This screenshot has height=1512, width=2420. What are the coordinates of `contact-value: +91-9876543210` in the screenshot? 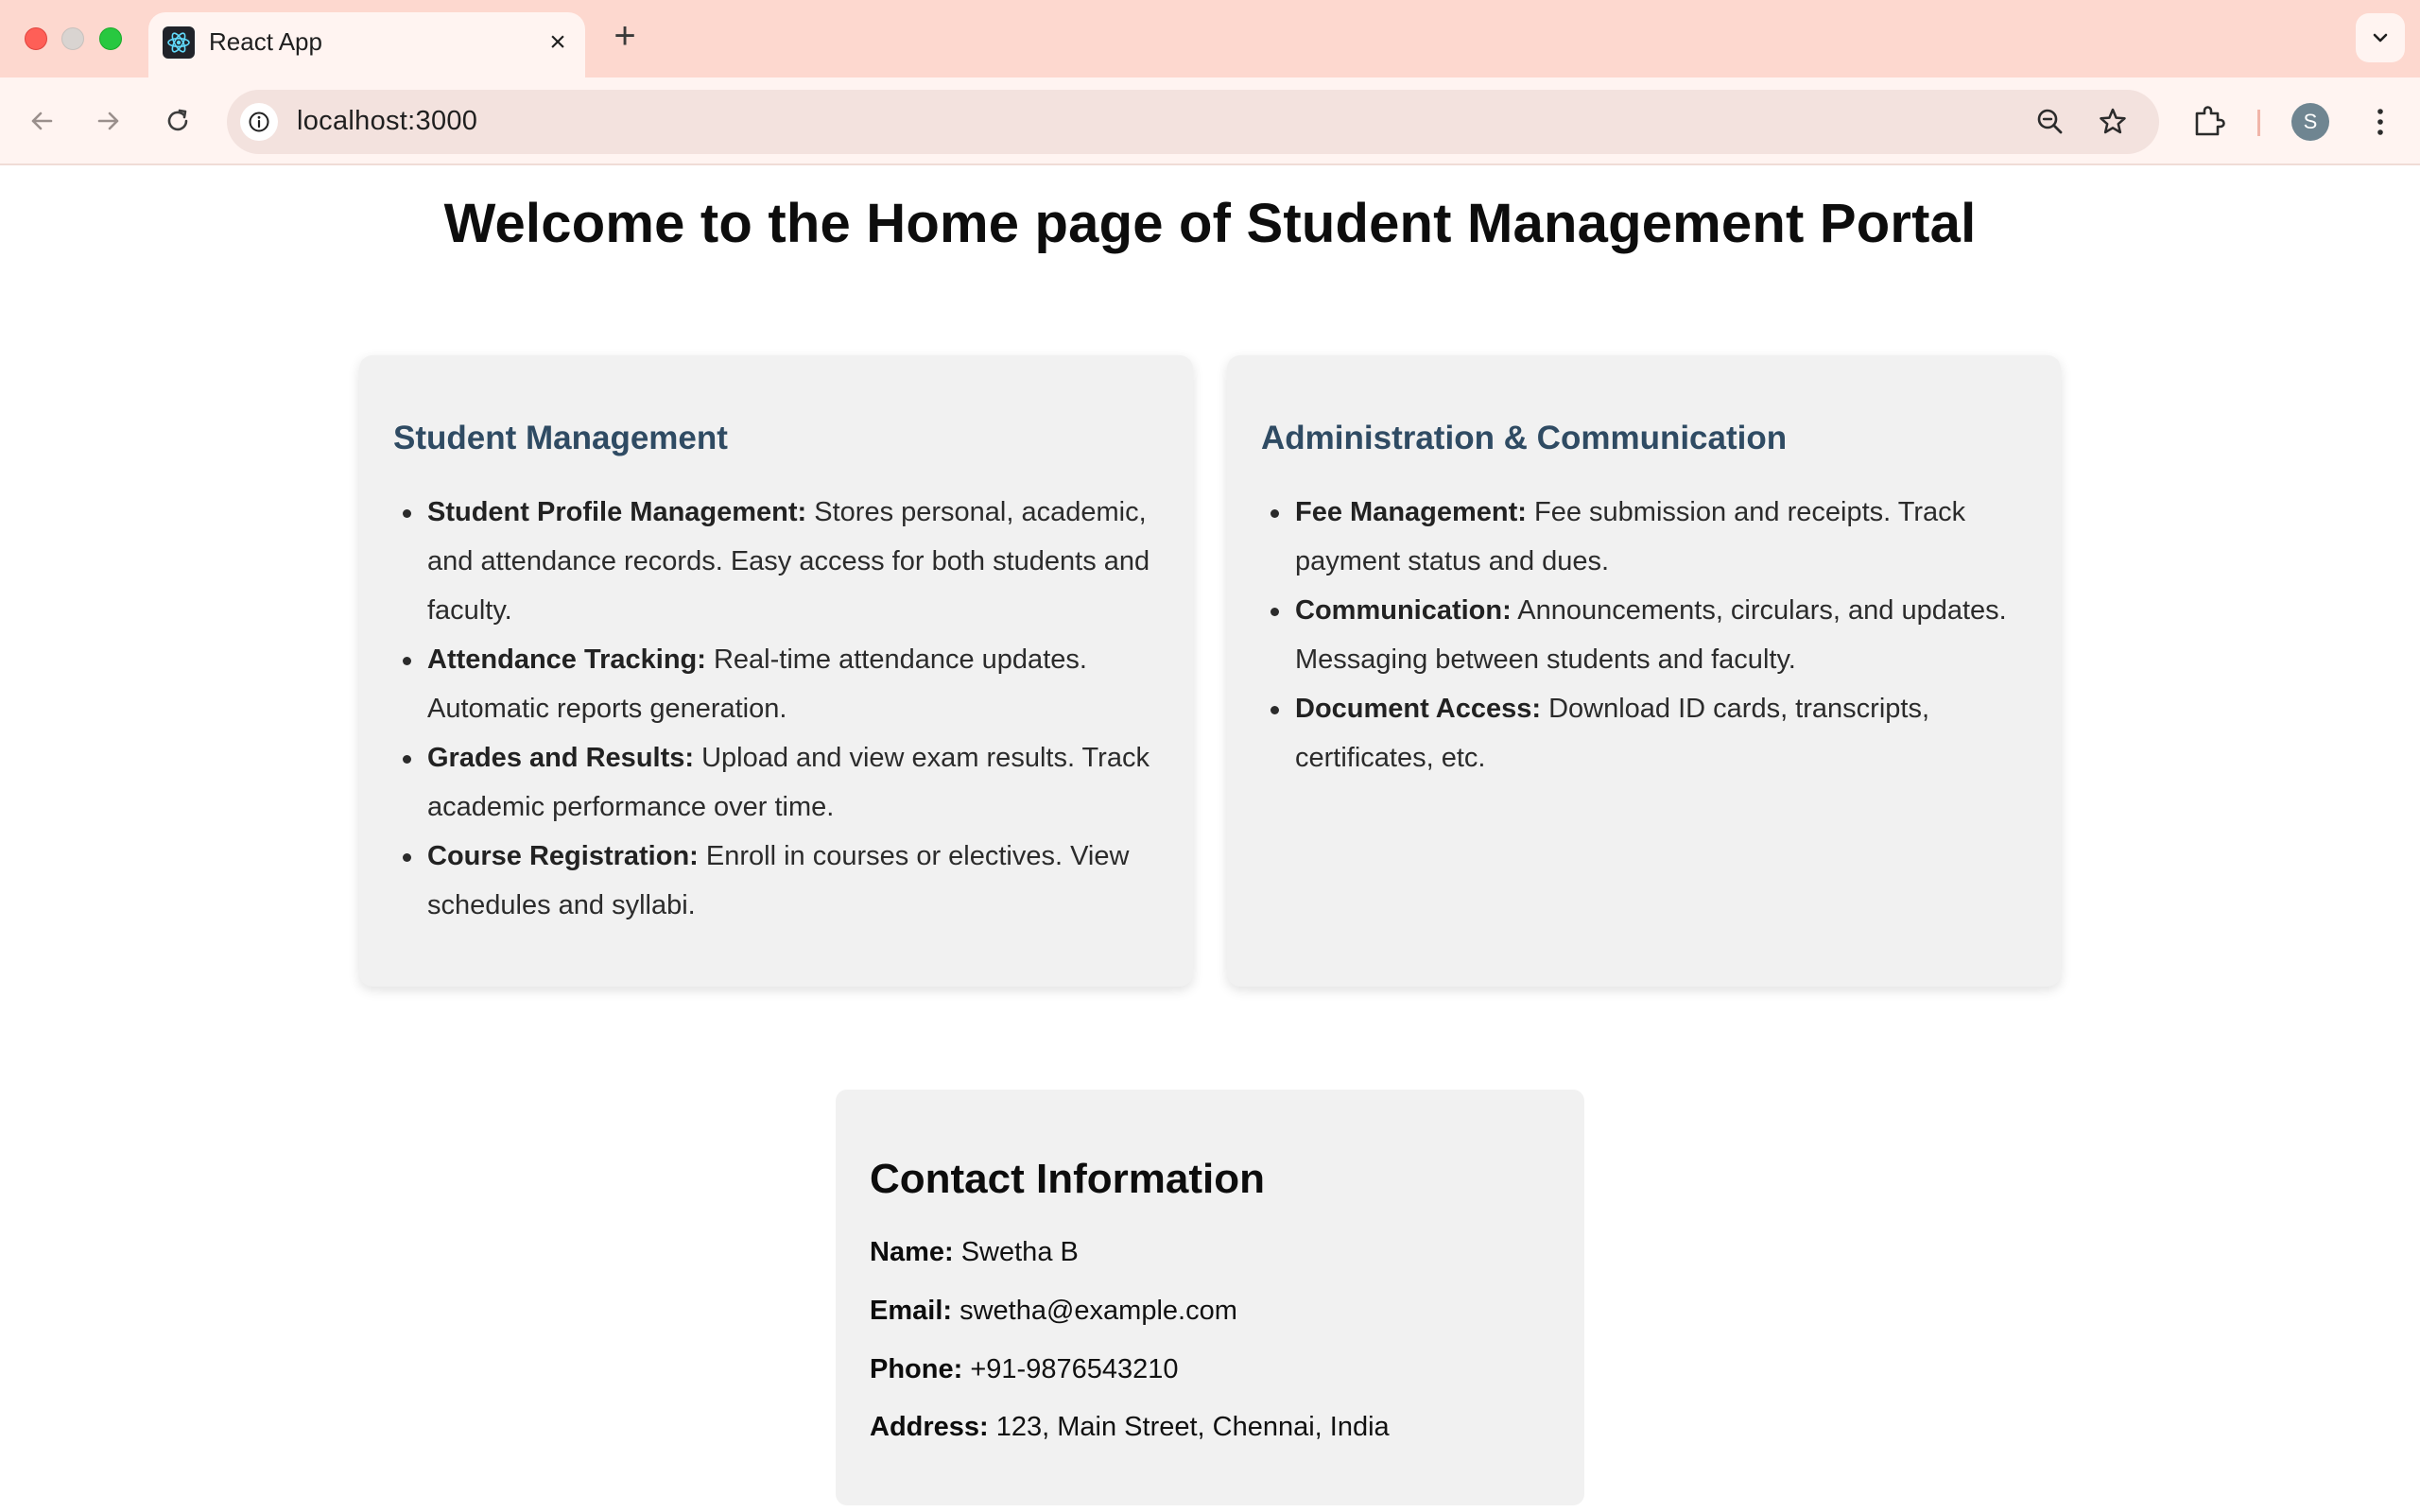 It's located at (1070, 1369).